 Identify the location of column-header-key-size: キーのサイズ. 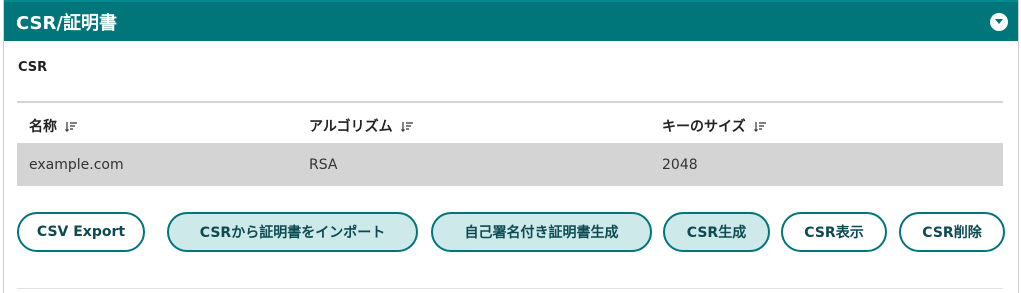
(714, 126).